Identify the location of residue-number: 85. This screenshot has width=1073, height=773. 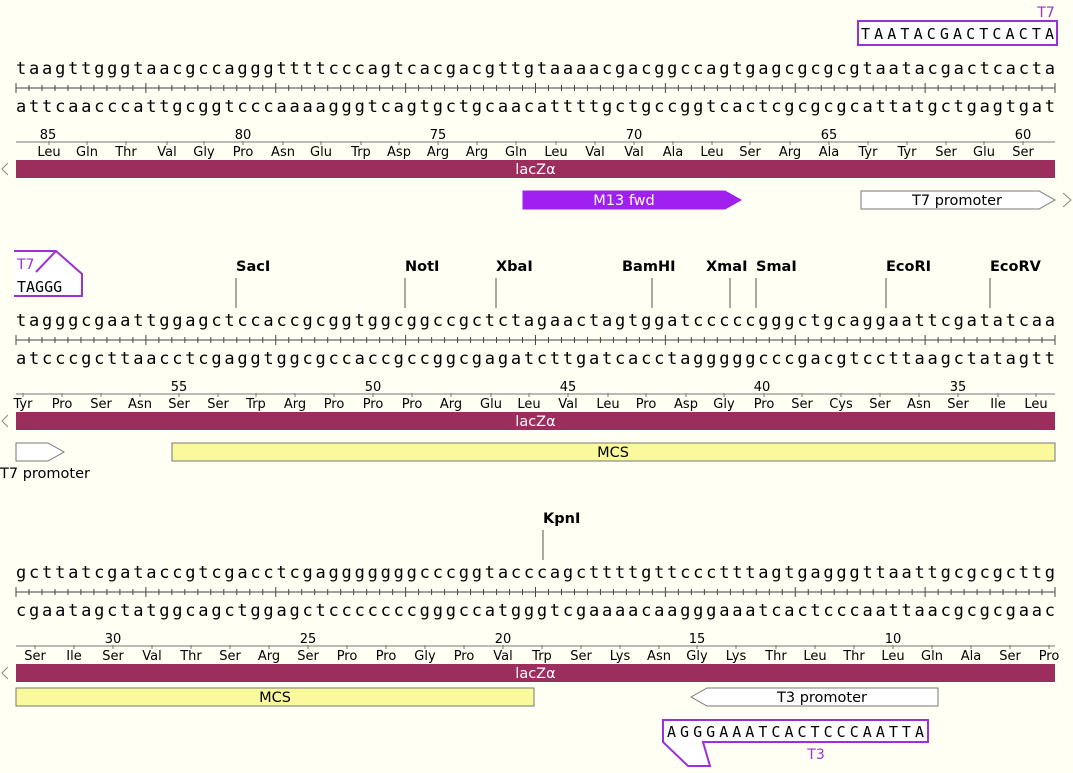
(48, 135).